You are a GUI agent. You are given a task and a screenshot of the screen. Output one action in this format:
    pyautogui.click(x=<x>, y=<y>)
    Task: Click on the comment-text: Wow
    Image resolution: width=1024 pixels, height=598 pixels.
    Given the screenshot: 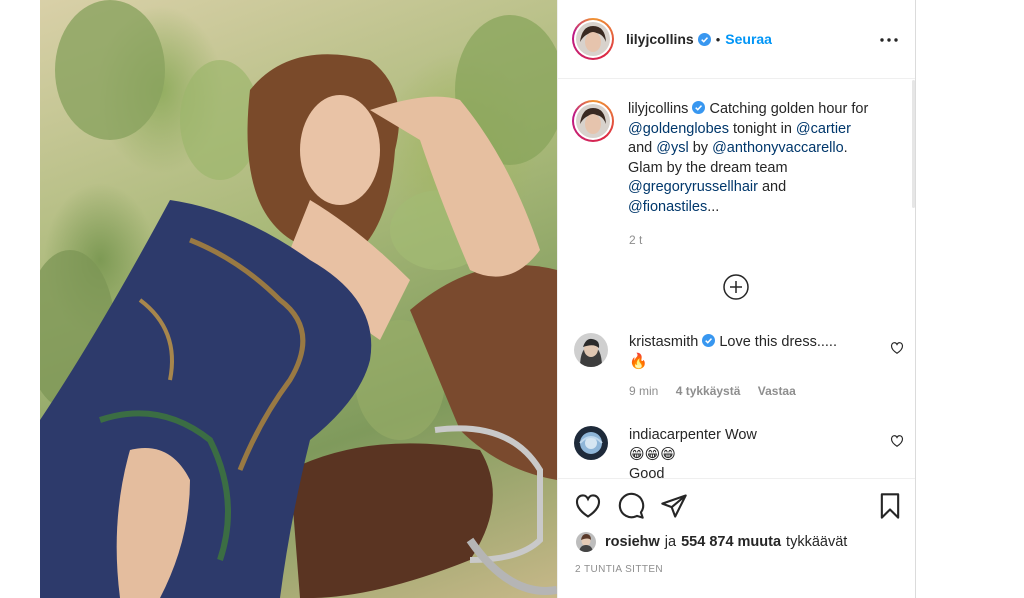 What is the action you would take?
    pyautogui.click(x=740, y=435)
    